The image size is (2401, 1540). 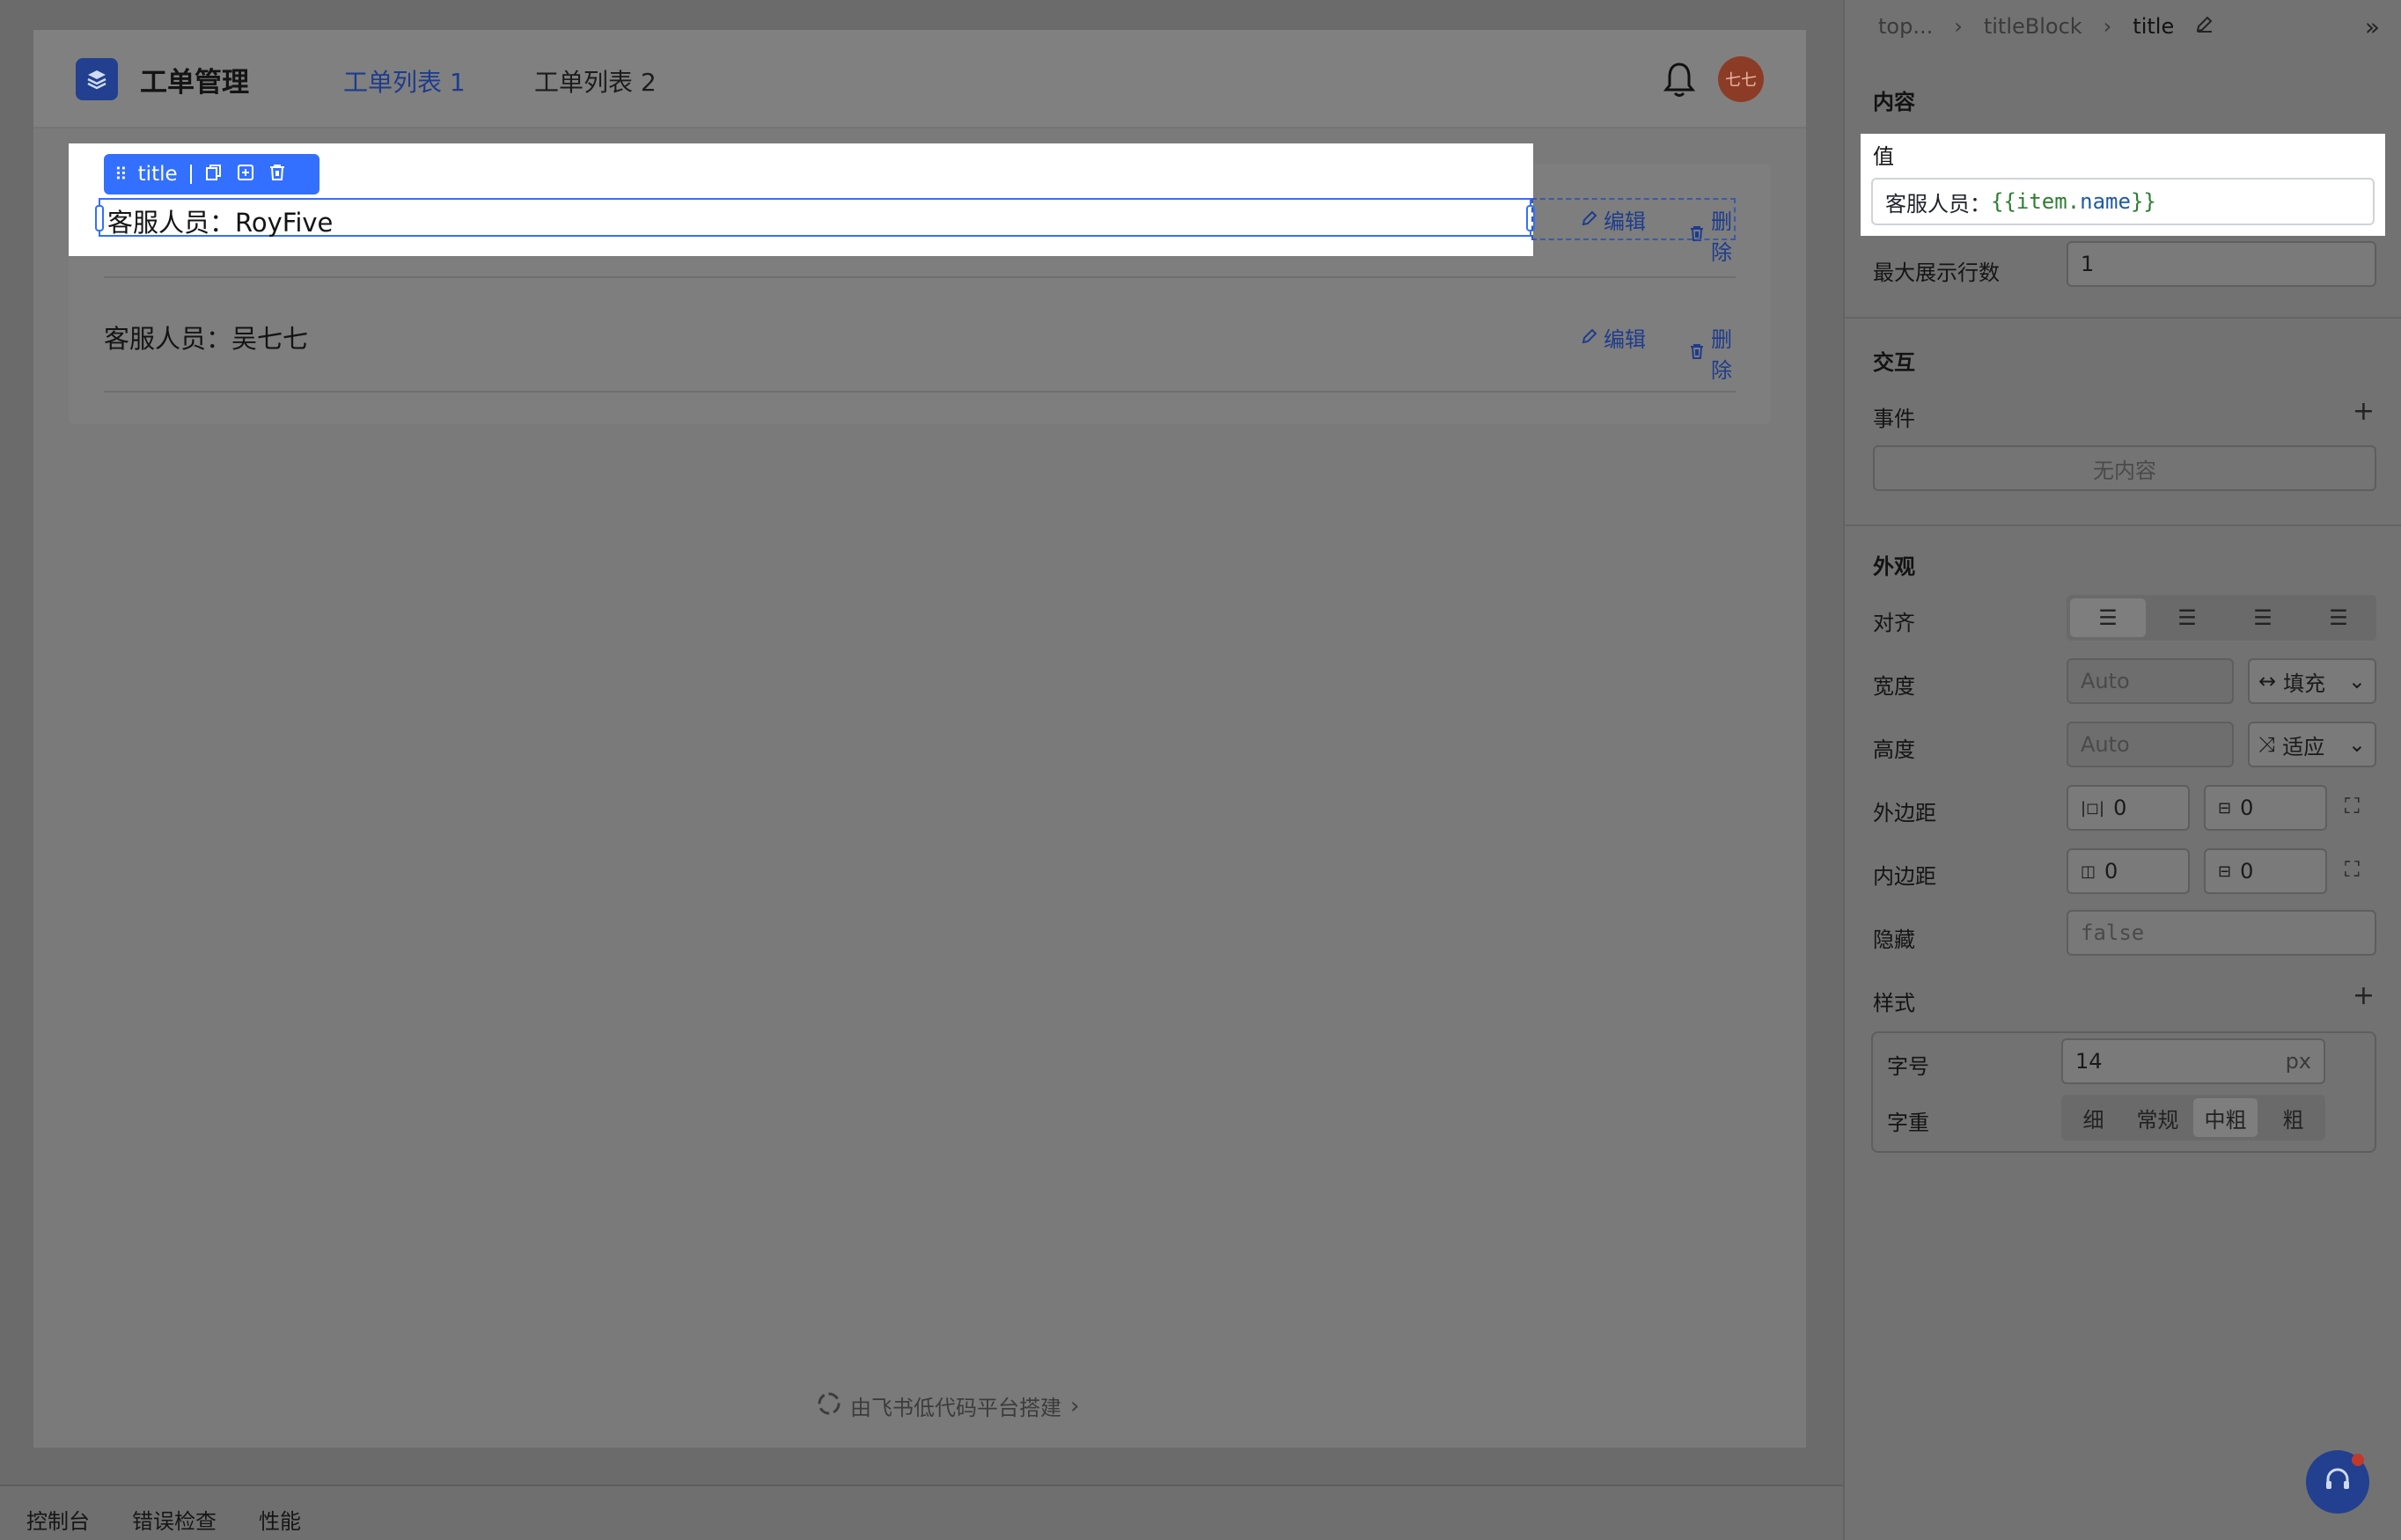 I want to click on max-lines-input: 1, so click(x=2221, y=264).